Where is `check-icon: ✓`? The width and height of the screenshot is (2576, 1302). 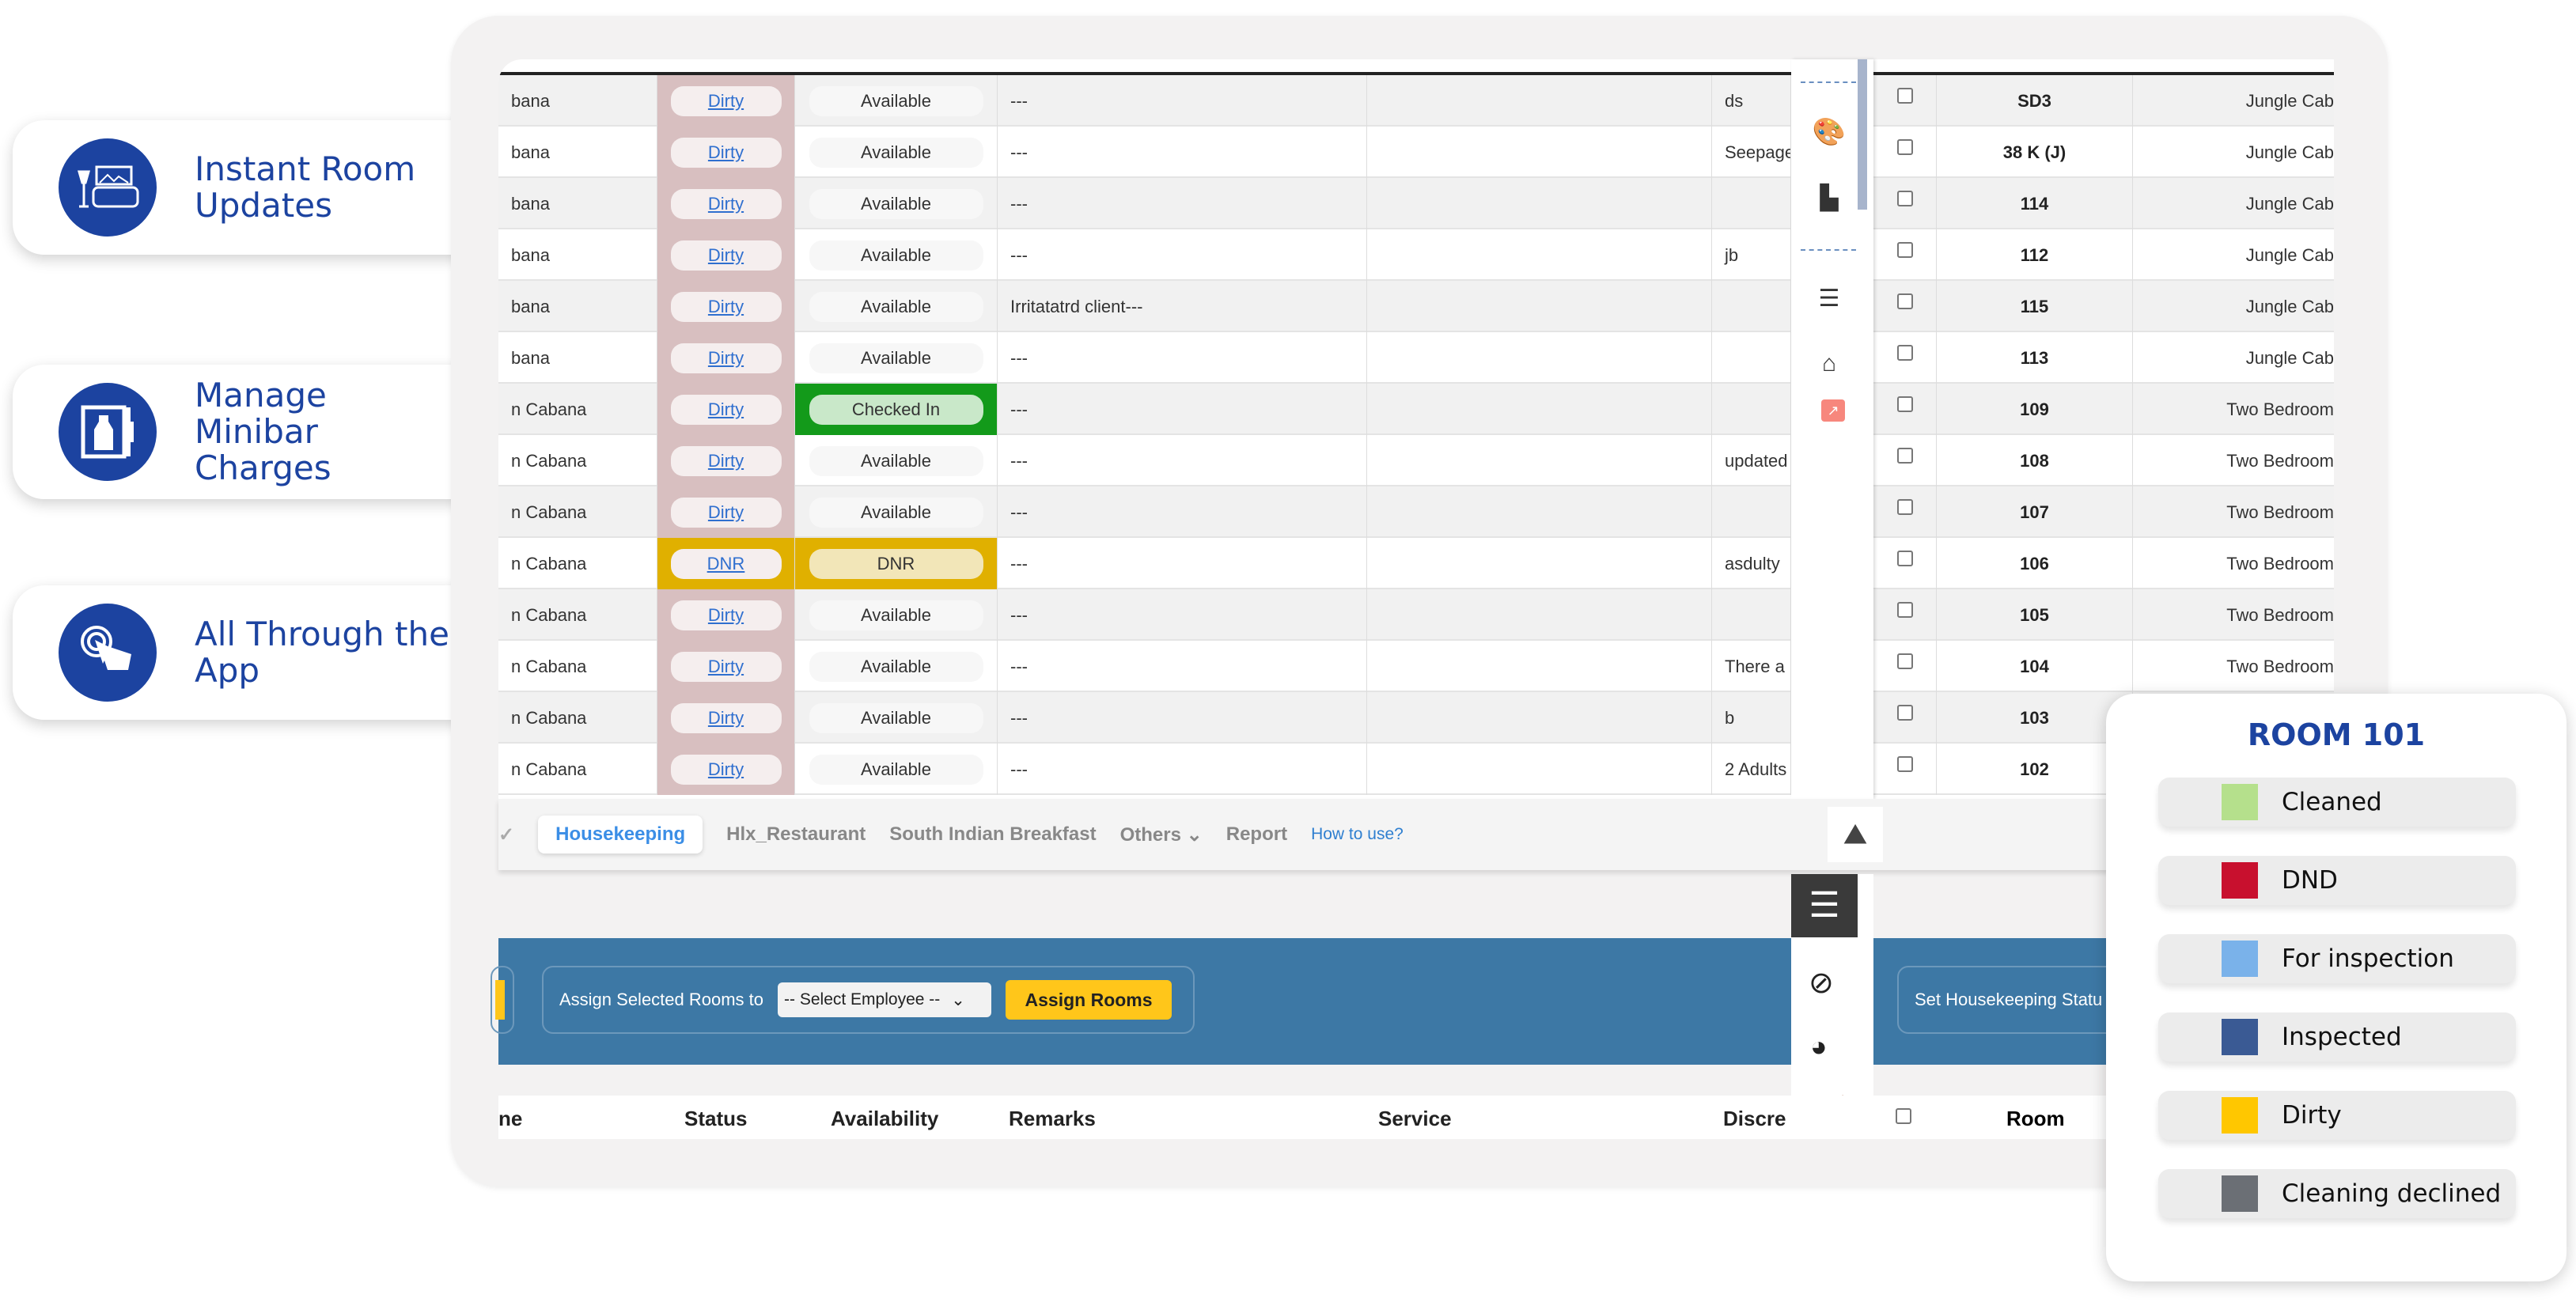
check-icon: ✓ is located at coordinates (506, 834).